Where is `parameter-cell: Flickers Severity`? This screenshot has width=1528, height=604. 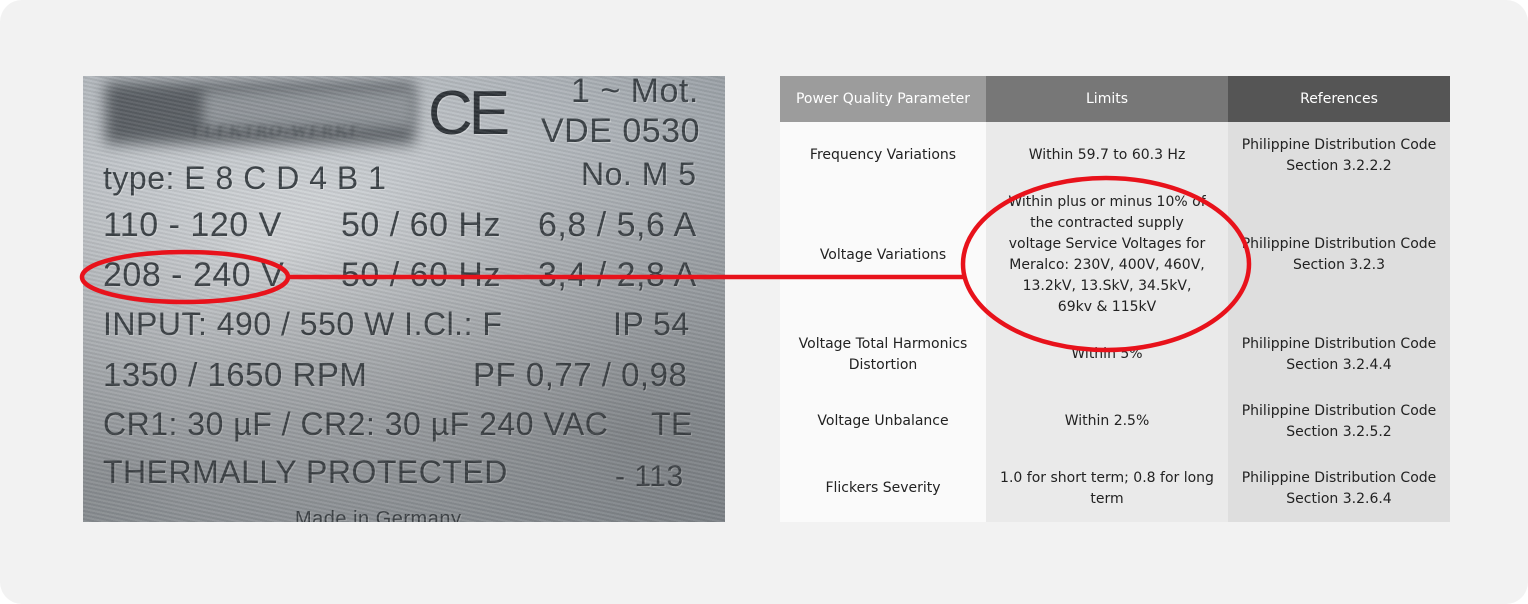 parameter-cell: Flickers Severity is located at coordinates (883, 488).